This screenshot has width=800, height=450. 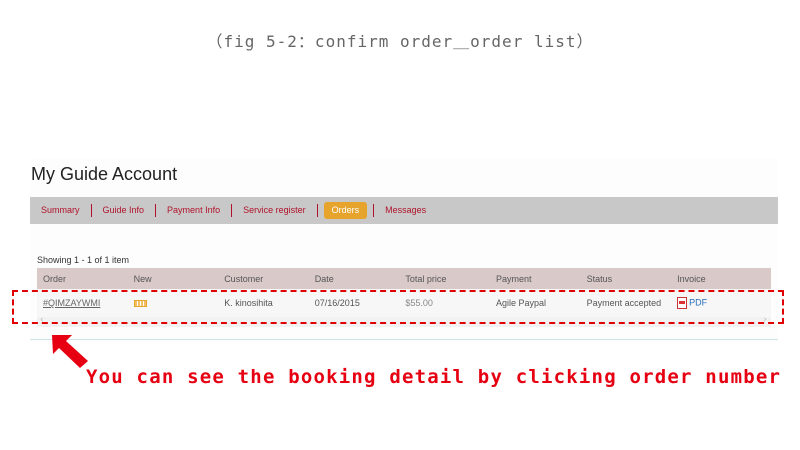 What do you see at coordinates (104, 174) in the screenshot?
I see `page-title: My Guide Account` at bounding box center [104, 174].